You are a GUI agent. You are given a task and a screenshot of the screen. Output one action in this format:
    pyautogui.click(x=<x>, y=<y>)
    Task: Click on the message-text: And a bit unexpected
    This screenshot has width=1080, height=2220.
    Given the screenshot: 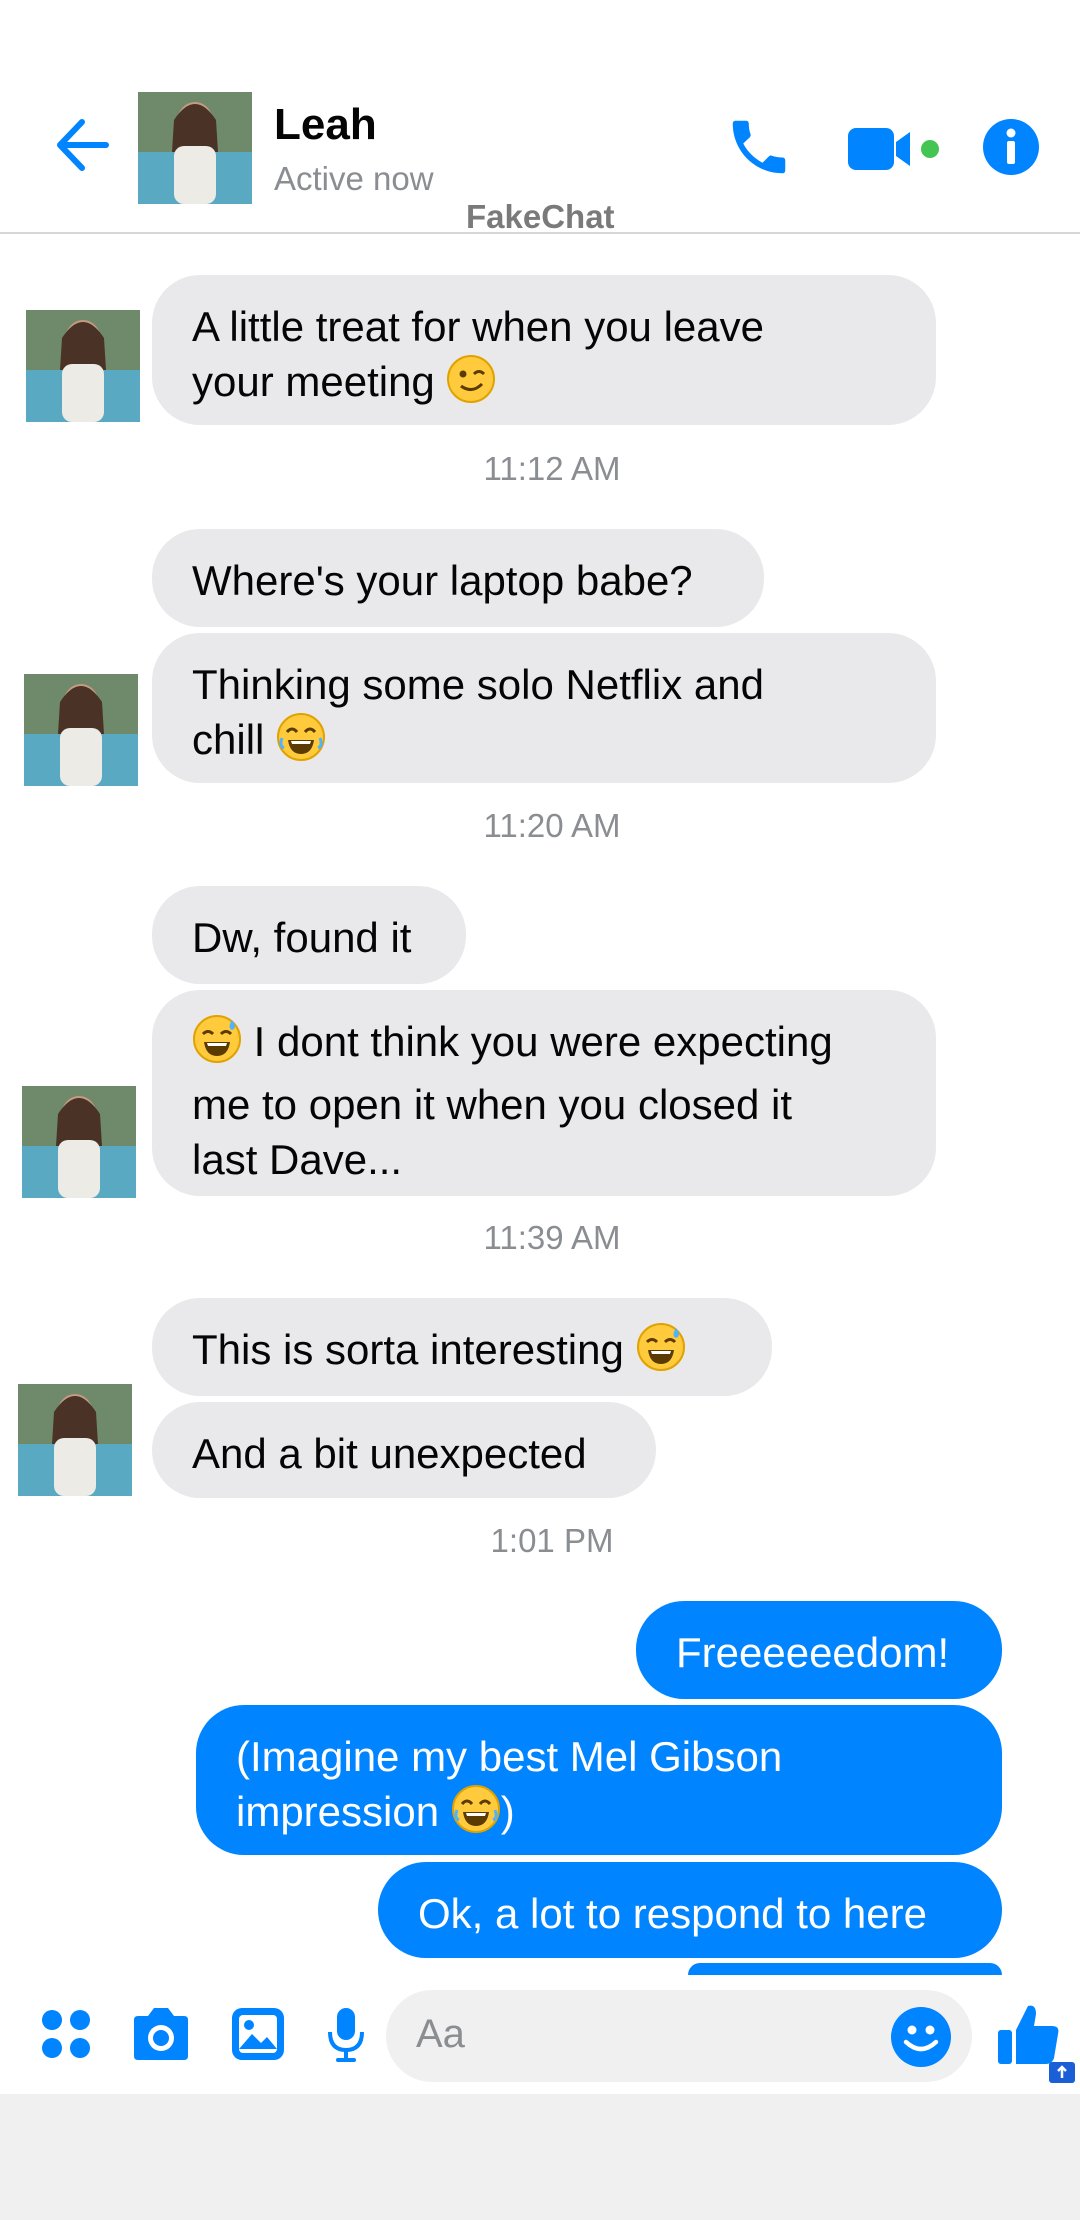 What is the action you would take?
    pyautogui.click(x=389, y=1453)
    